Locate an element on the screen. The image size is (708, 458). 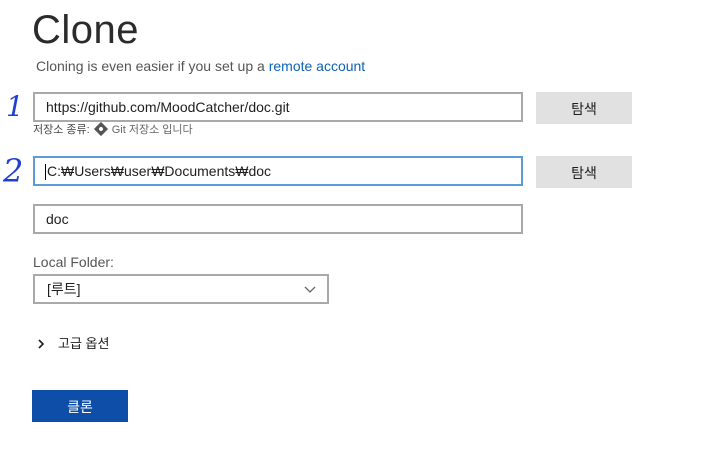
advanced-options-toggle: 고급 옵션 is located at coordinates (72, 344).